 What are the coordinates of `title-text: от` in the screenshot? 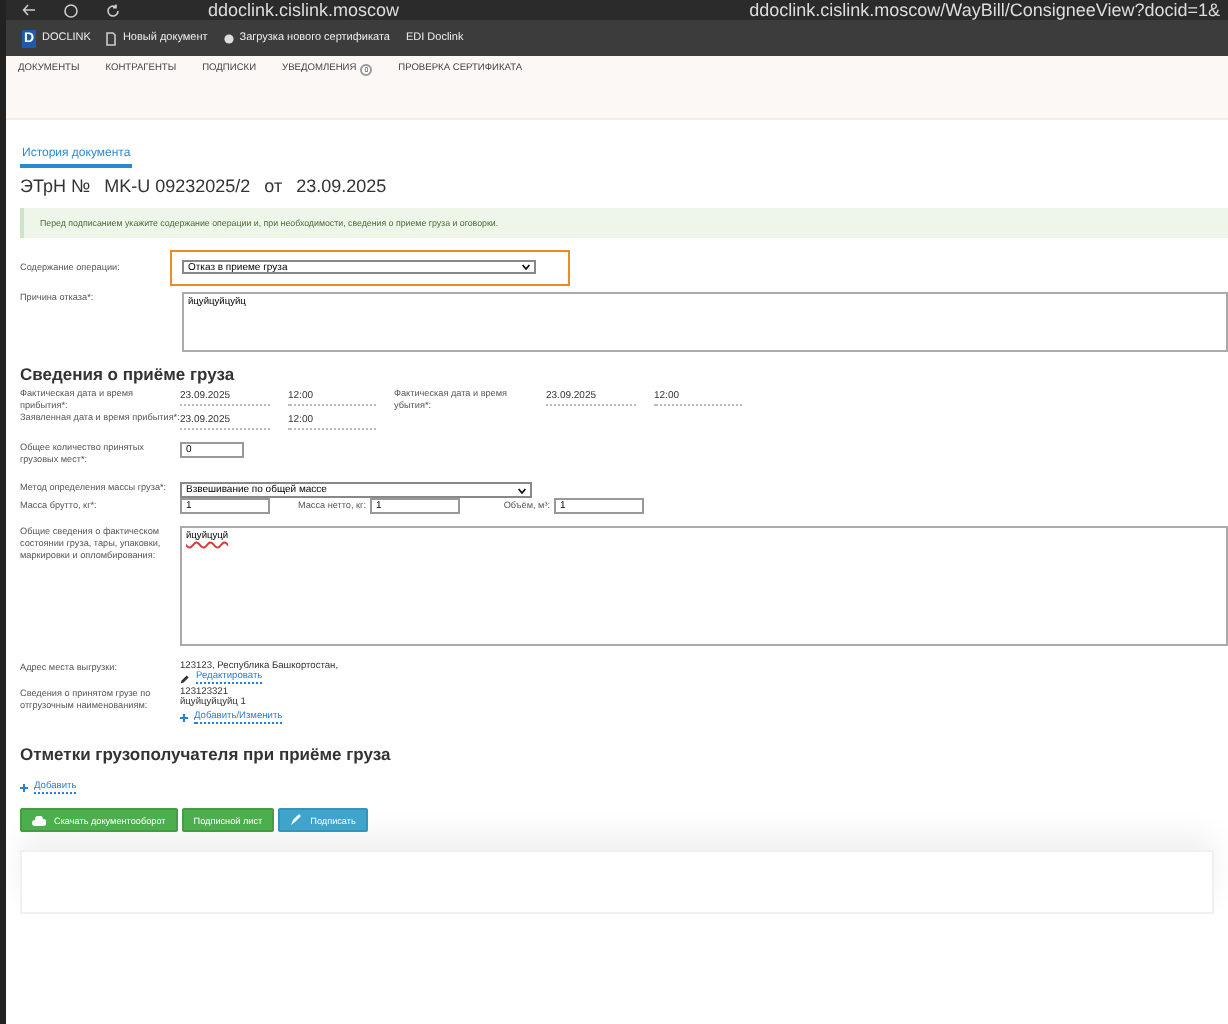 It's located at (273, 186).